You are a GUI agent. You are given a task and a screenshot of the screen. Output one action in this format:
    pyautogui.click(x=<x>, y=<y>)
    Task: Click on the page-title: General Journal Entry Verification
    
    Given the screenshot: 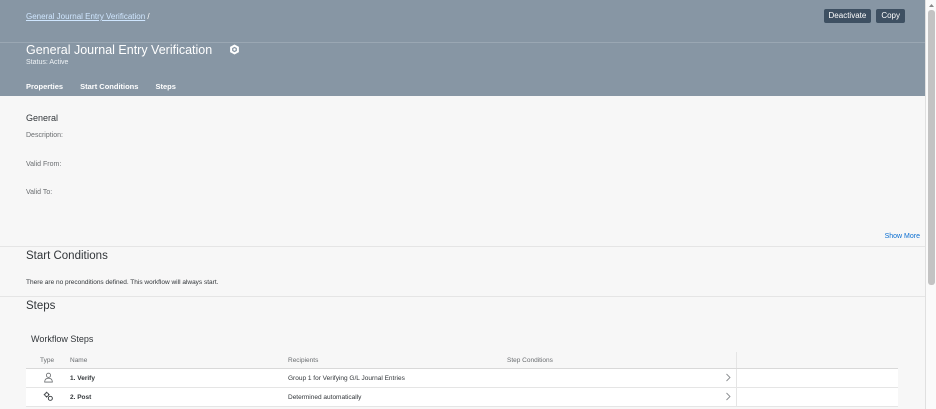 What is the action you would take?
    pyautogui.click(x=119, y=50)
    